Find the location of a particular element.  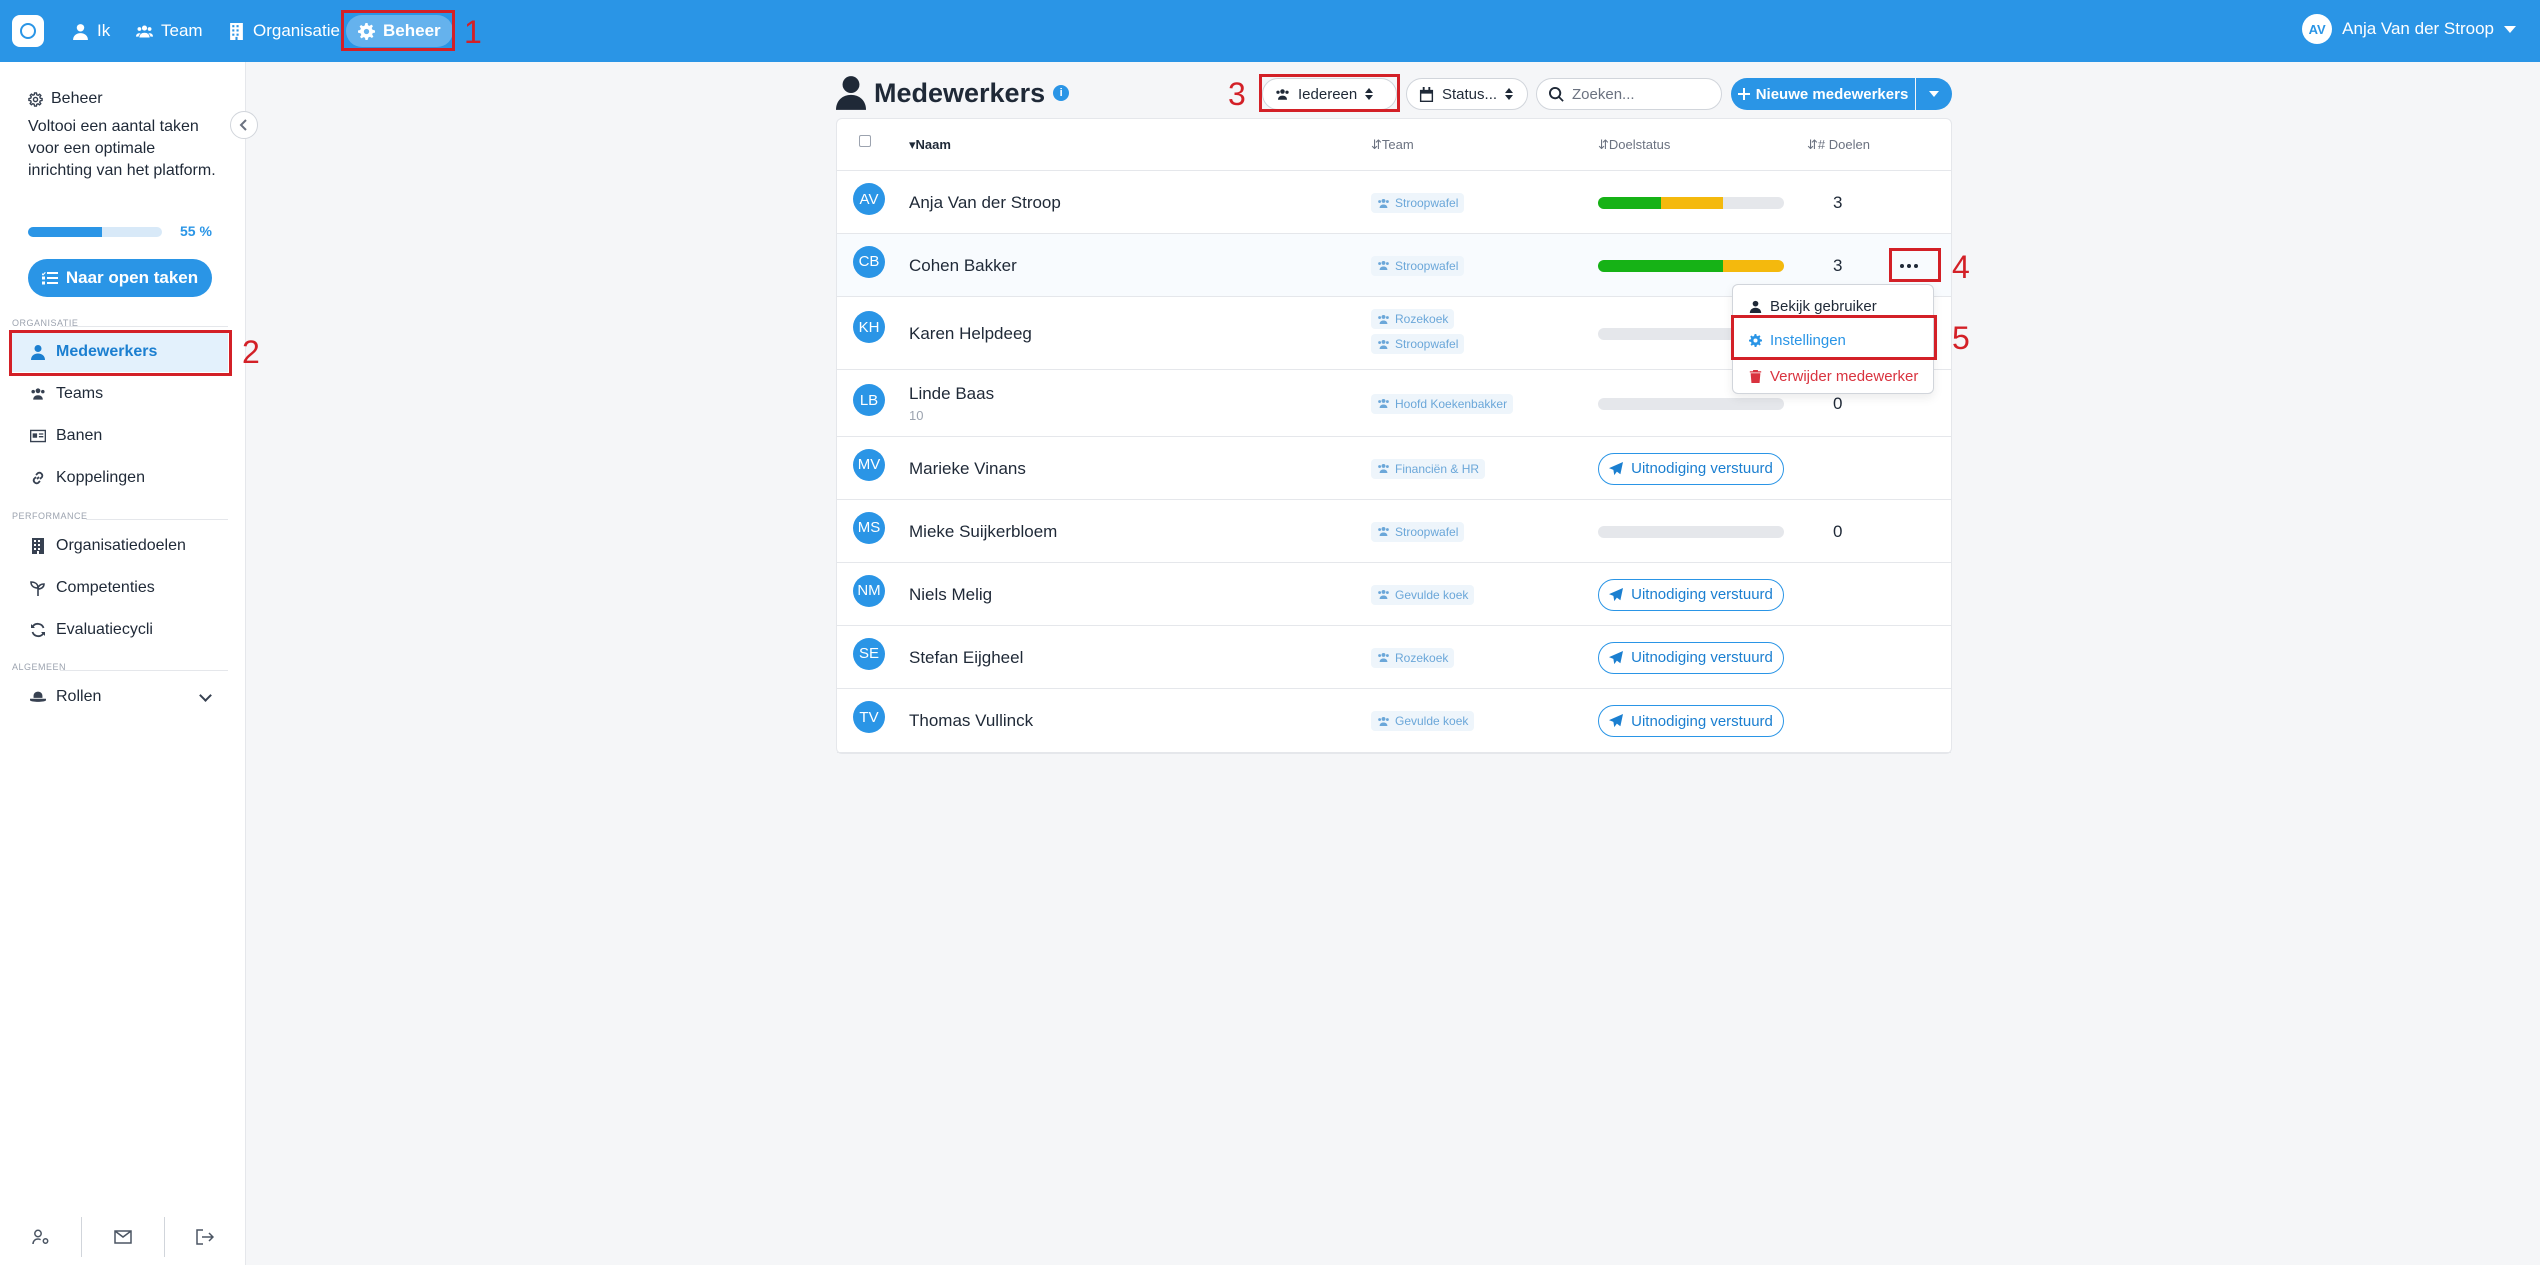

avatar: MV is located at coordinates (869, 464).